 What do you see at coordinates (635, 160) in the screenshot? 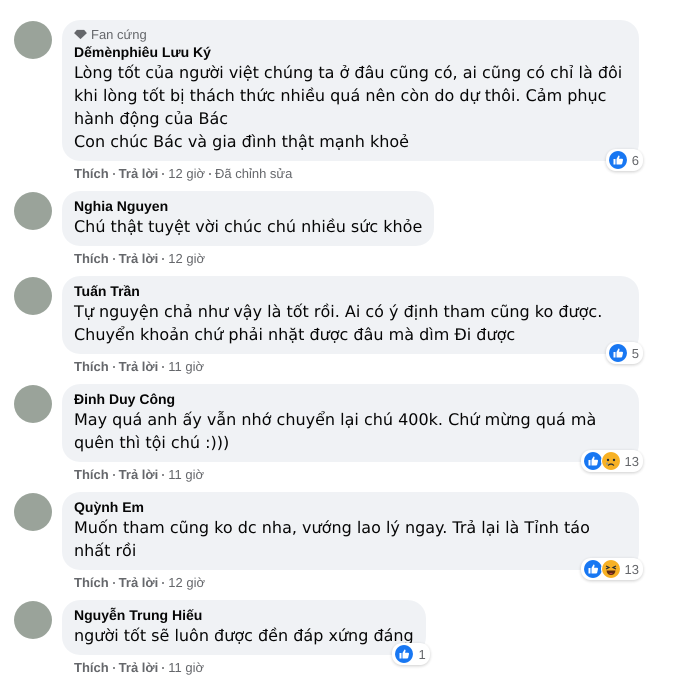
I see `reaction-count: 6` at bounding box center [635, 160].